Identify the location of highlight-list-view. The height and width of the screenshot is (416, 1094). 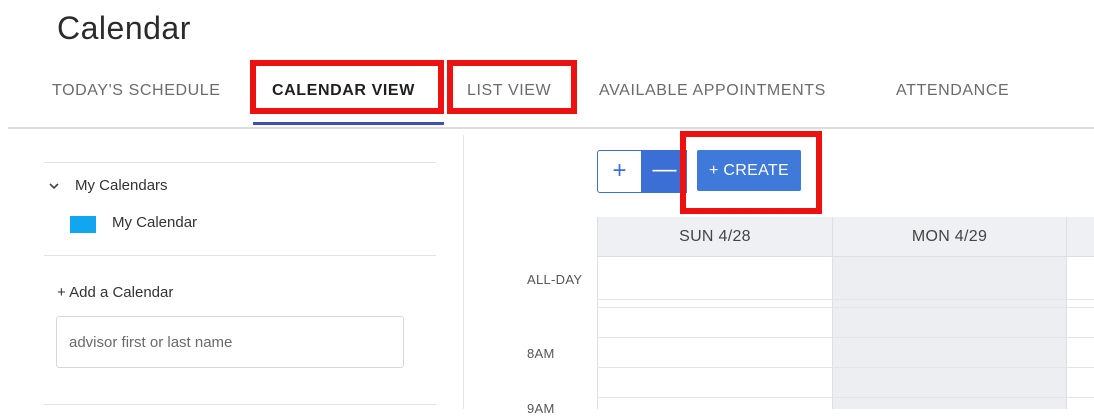
(512, 87).